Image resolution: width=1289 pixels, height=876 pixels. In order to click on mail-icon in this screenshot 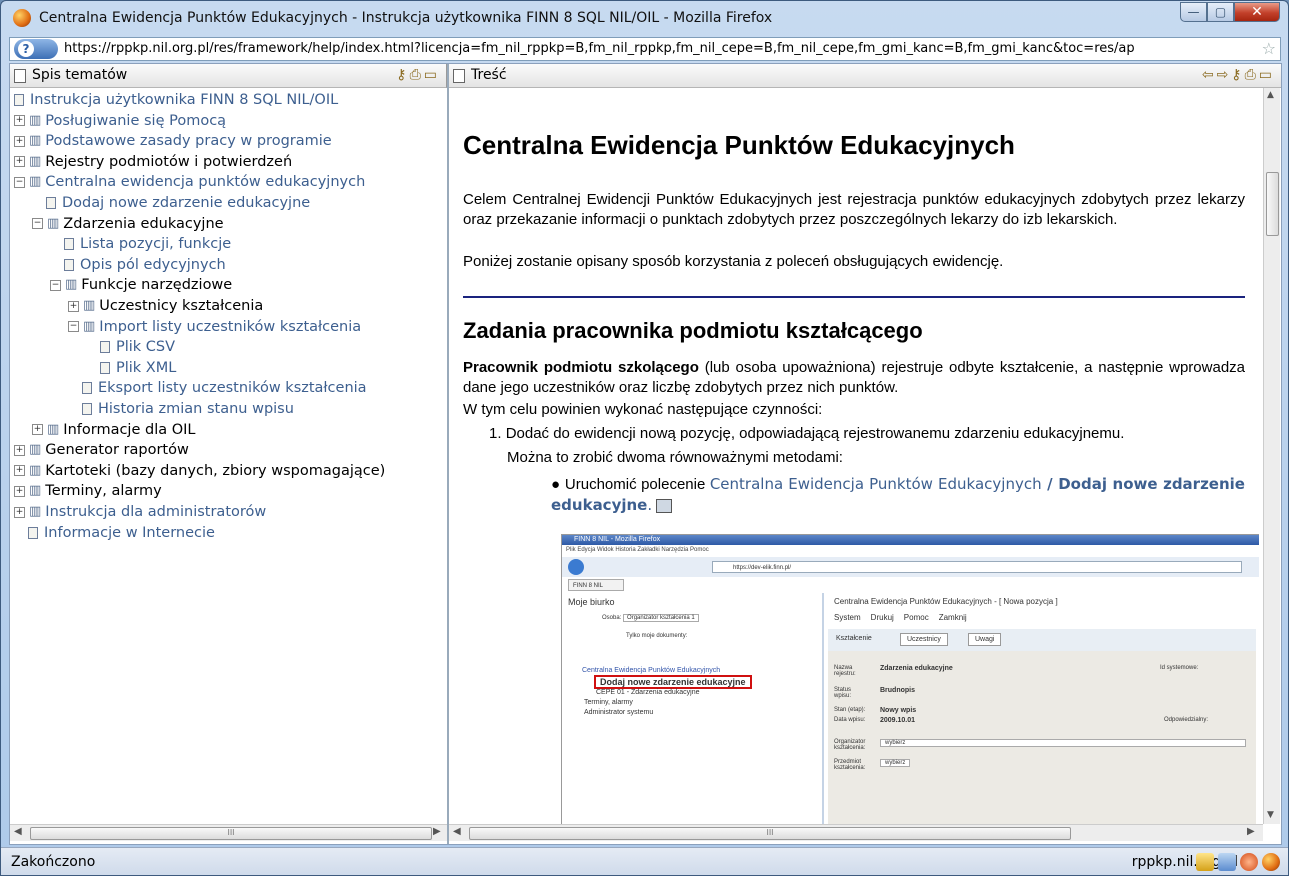, I will do `click(1227, 862)`.